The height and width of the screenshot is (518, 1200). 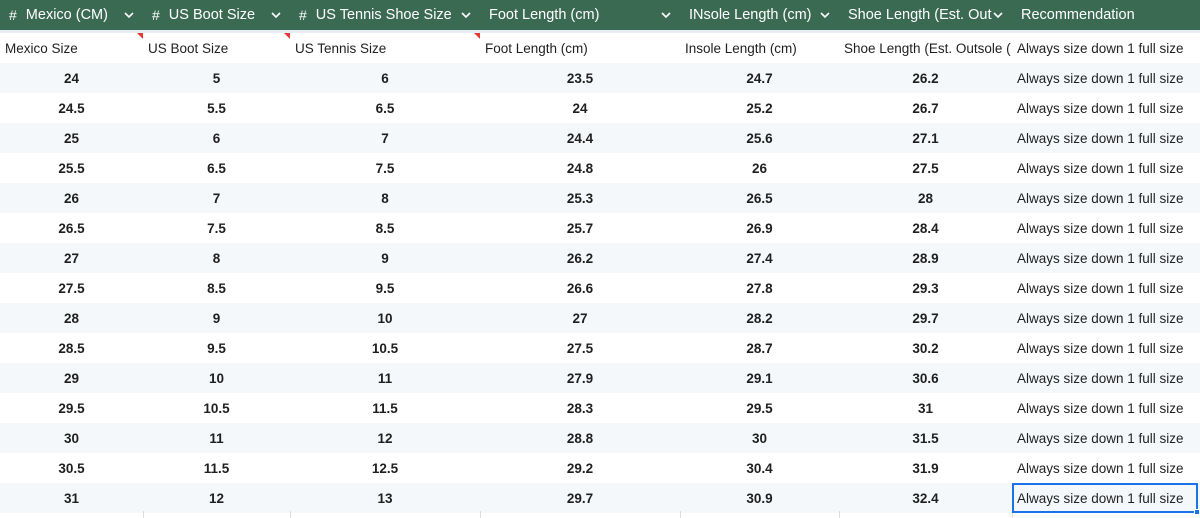 What do you see at coordinates (216, 138) in the screenshot?
I see `table-cell-us-boot-size: 6` at bounding box center [216, 138].